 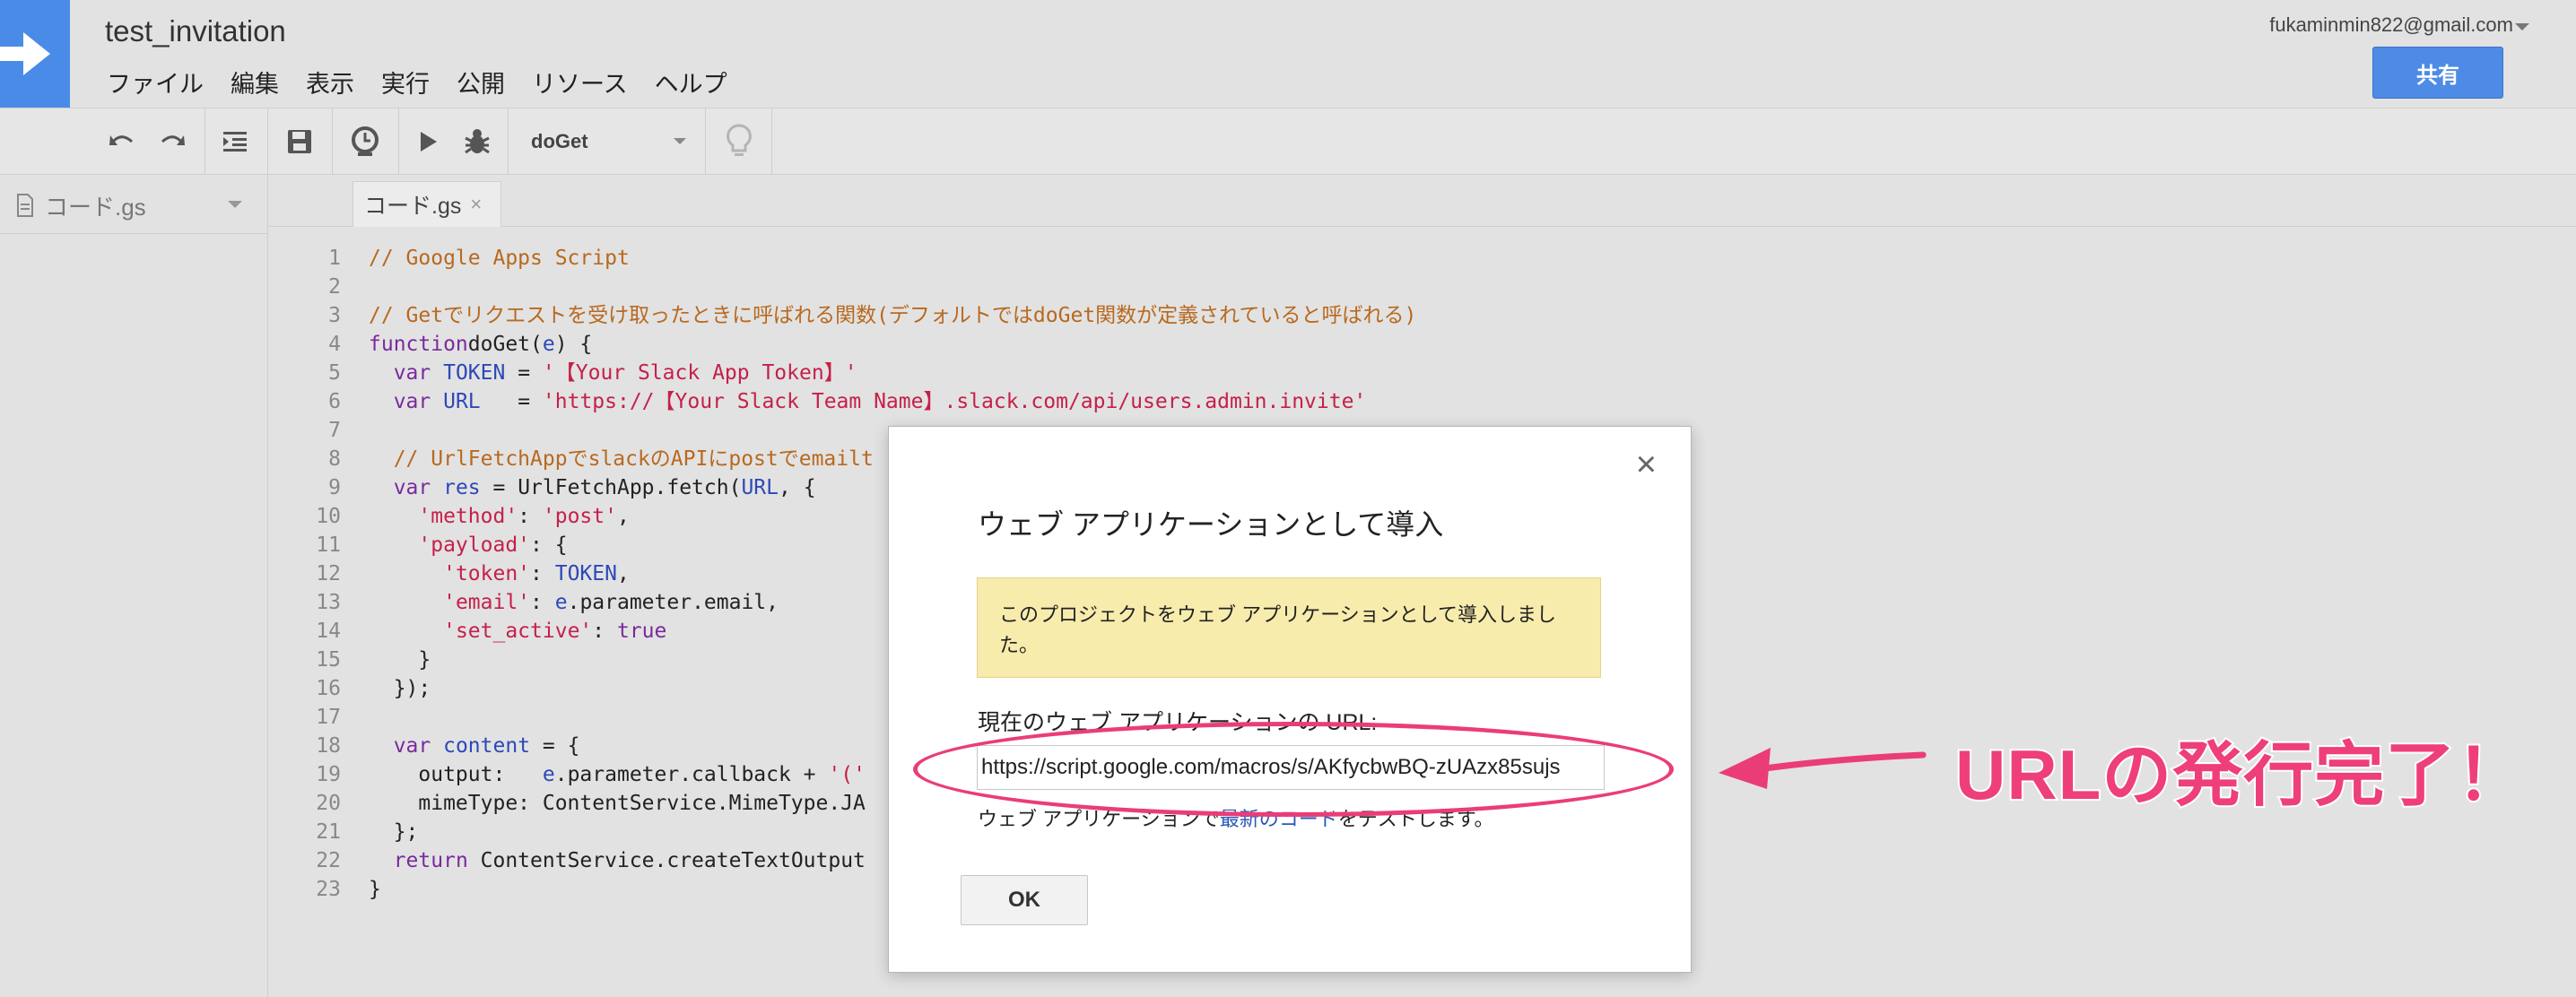 What do you see at coordinates (405, 82) in the screenshot?
I see `menu-run: 実行` at bounding box center [405, 82].